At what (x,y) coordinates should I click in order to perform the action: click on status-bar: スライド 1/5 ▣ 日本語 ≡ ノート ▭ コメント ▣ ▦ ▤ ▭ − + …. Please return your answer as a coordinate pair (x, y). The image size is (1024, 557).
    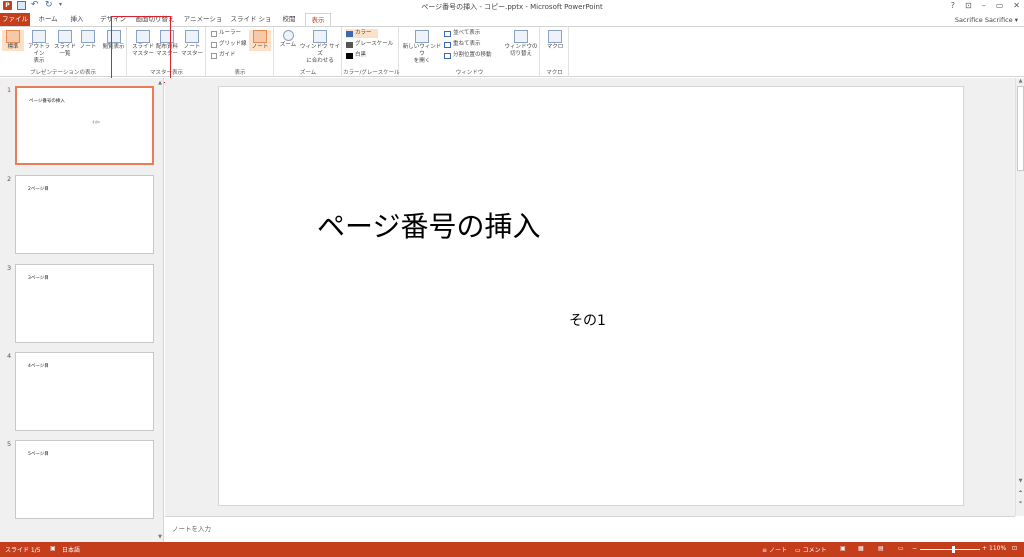
    Looking at the image, I should click on (512, 549).